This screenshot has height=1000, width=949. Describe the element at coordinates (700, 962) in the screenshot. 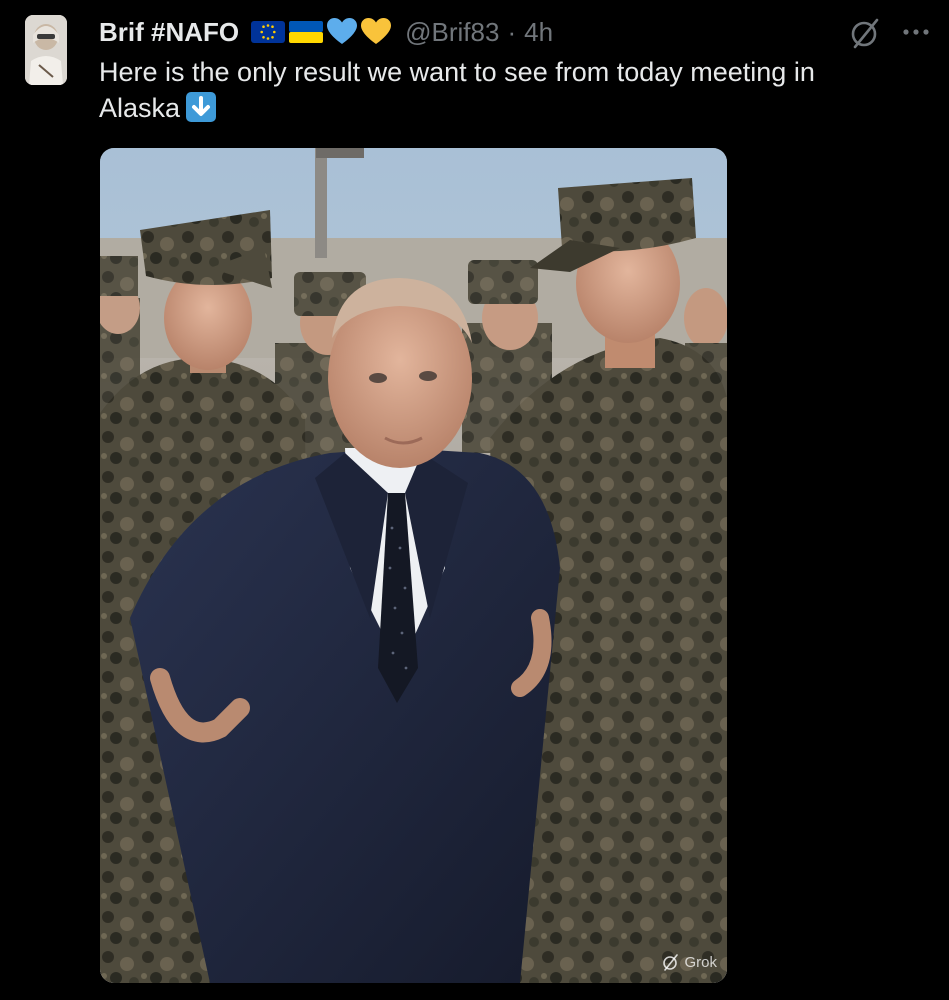

I see `grok-watermark-label: Grok` at that location.